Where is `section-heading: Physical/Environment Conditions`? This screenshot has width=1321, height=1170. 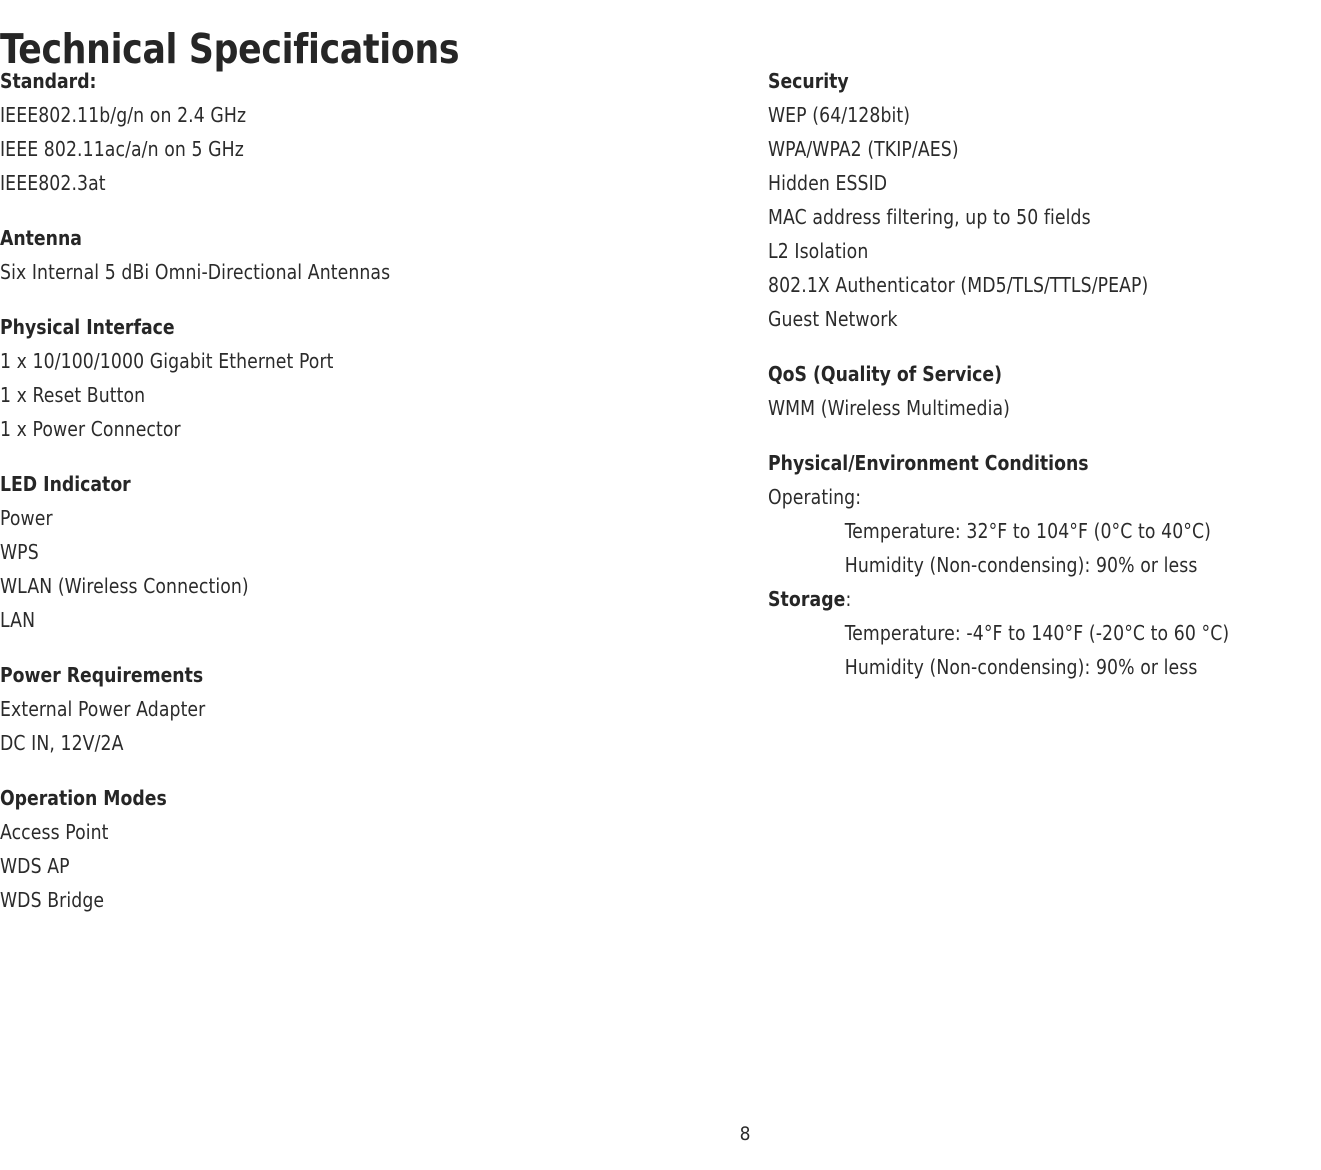
section-heading: Physical/Environment Conditions is located at coordinates (928, 463).